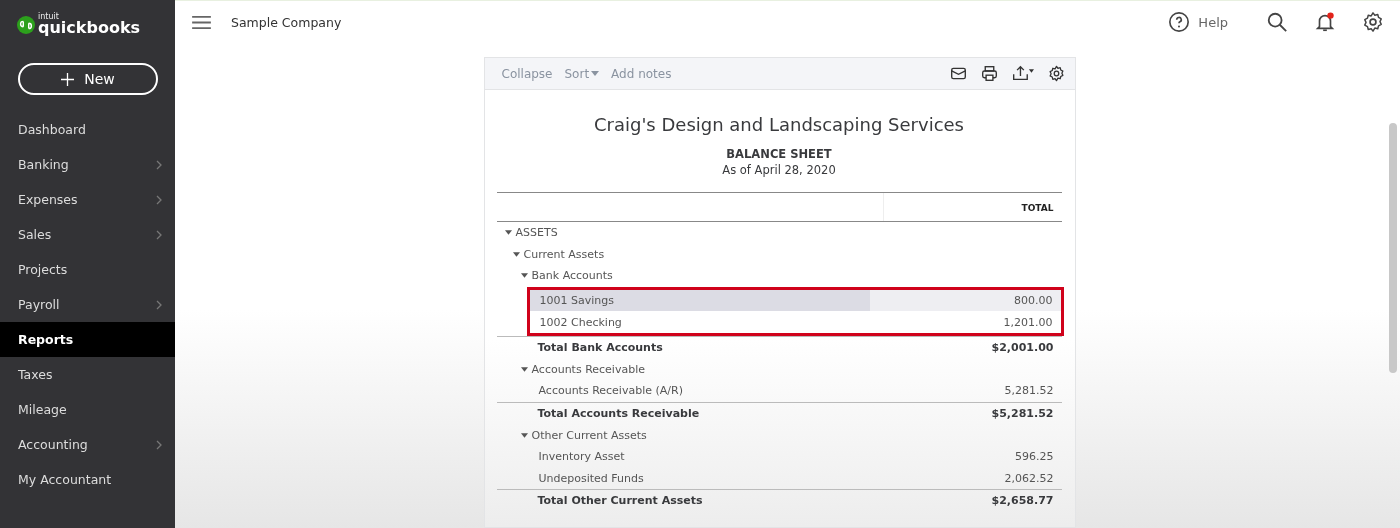  I want to click on quickbooks-logo-icon, so click(26, 24).